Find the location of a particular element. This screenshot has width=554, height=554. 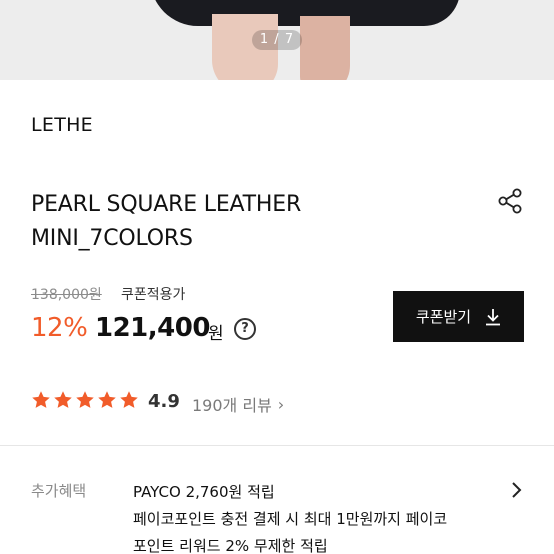

reviews-link: 190개 리뷰 › is located at coordinates (238, 404).